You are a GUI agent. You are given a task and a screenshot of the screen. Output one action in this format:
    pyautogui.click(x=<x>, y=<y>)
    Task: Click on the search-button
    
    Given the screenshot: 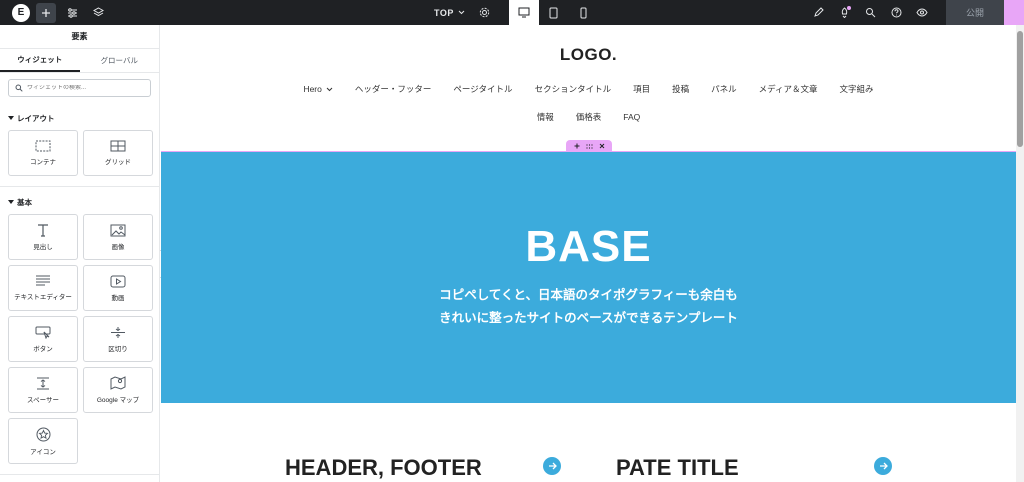 What is the action you would take?
    pyautogui.click(x=870, y=13)
    